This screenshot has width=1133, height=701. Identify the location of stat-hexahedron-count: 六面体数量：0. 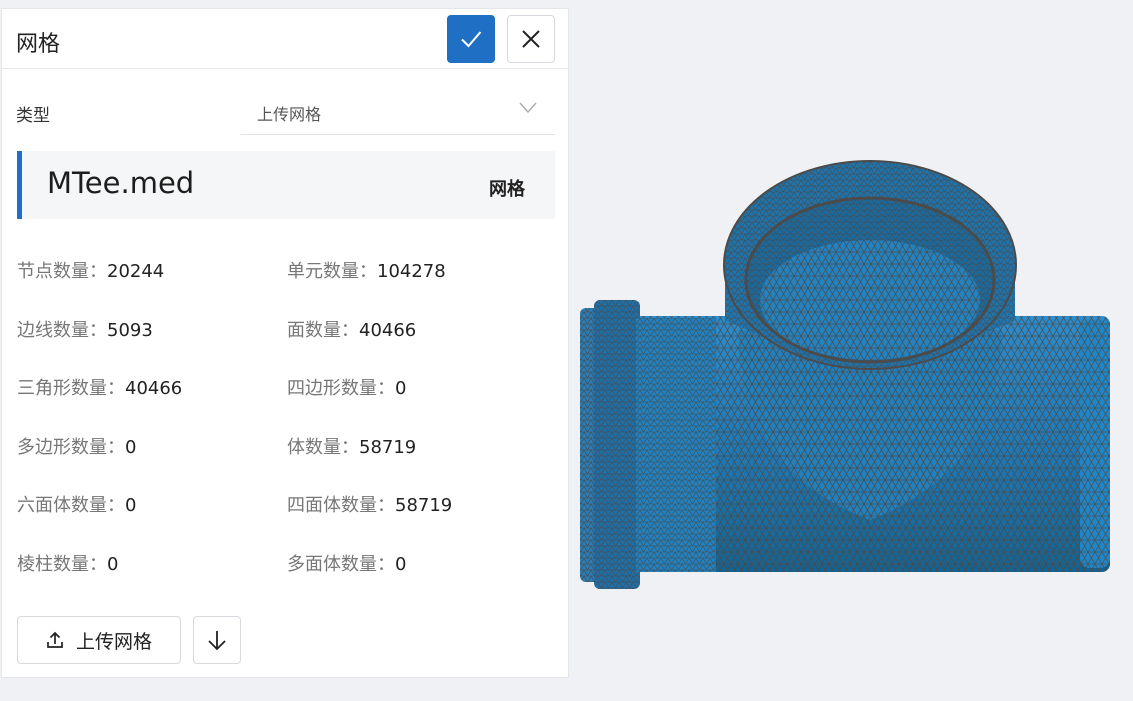
(77, 505).